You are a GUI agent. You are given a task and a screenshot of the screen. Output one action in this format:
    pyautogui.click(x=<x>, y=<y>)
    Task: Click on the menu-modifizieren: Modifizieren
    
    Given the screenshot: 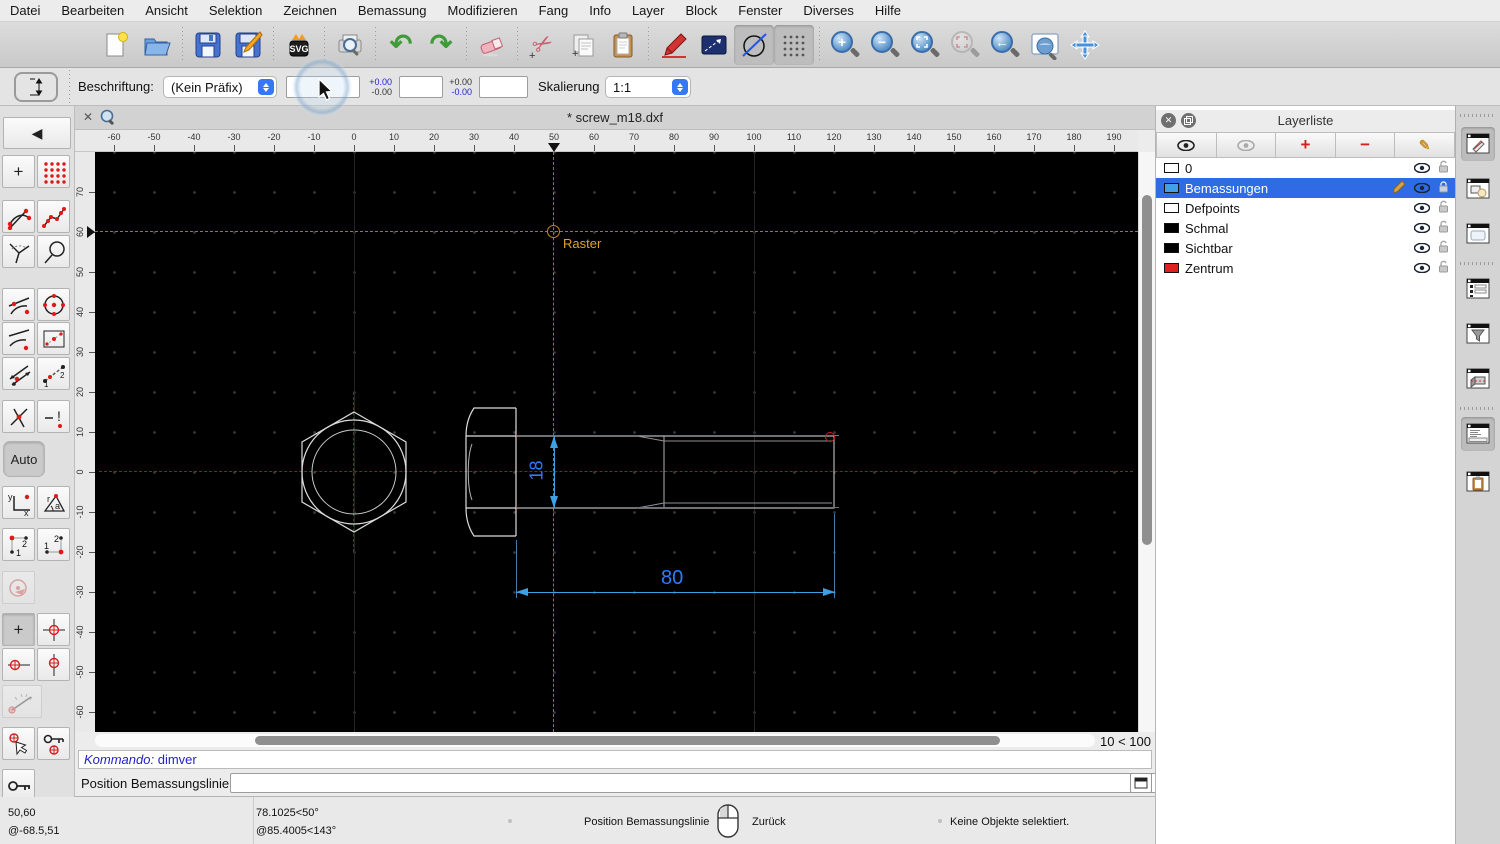 What is the action you would take?
    pyautogui.click(x=483, y=10)
    